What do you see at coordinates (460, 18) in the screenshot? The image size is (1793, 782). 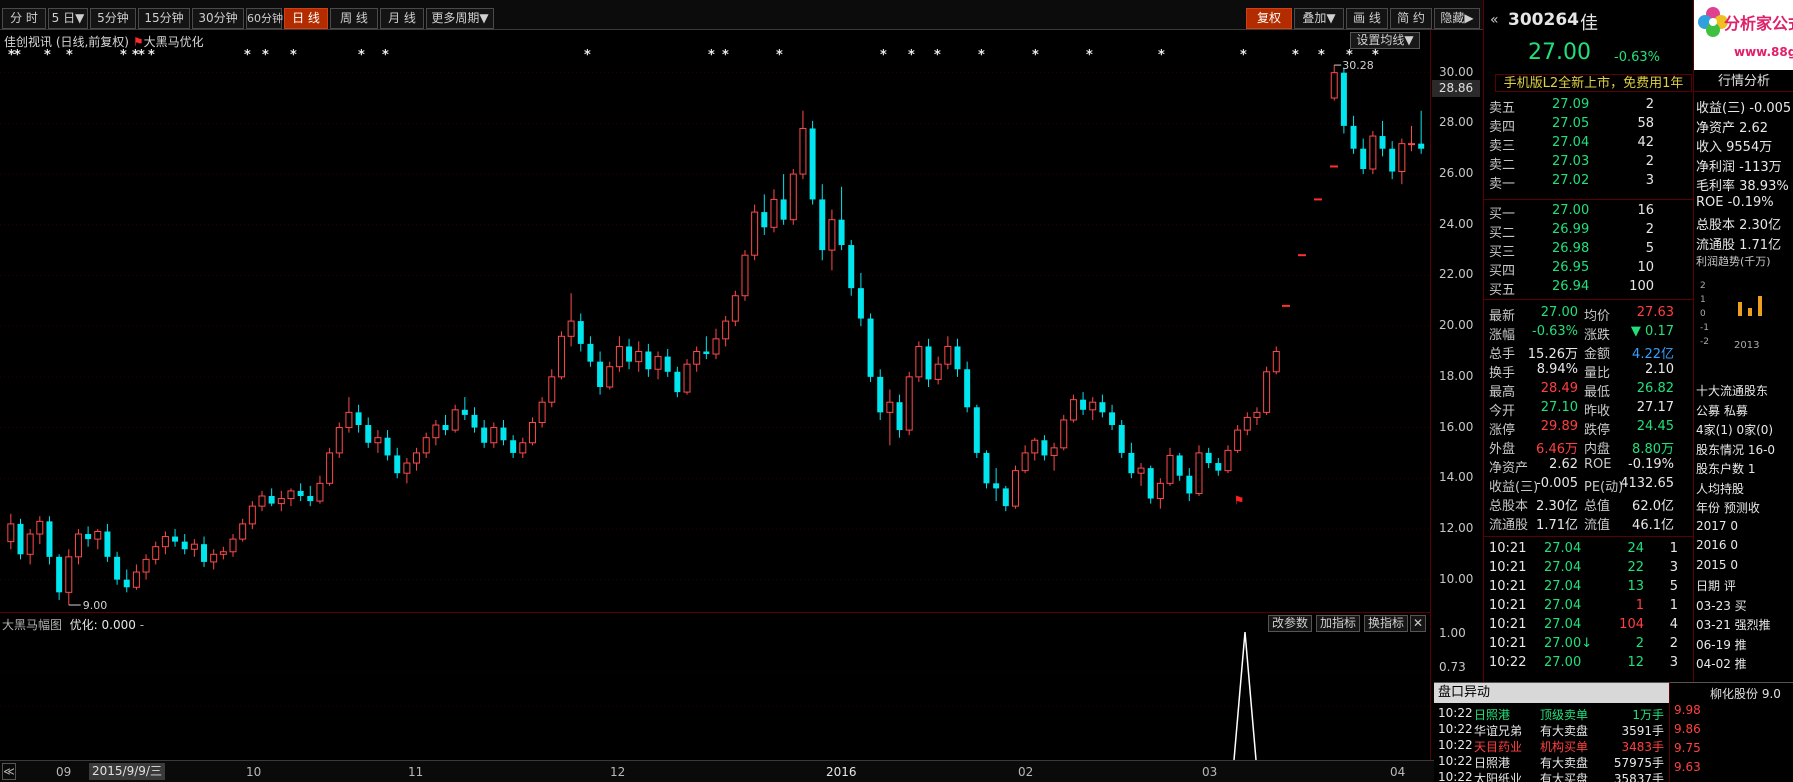 I see `more-periods-dropdown: 更多周期▼` at bounding box center [460, 18].